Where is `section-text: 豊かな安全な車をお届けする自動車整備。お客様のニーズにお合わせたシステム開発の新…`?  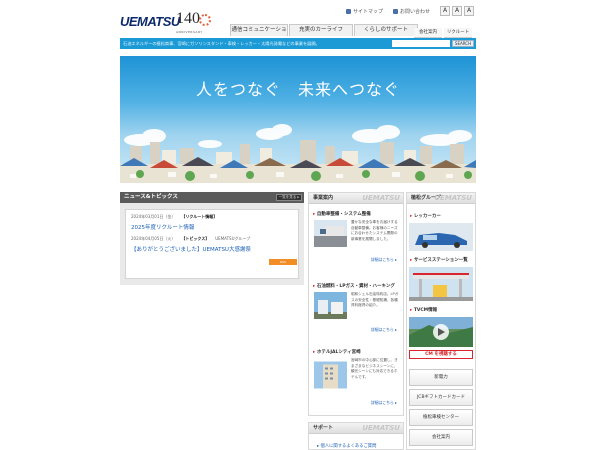
section-text: 豊かな安全な車をお届けする自動車整備。お客様のニーズにお合わせたシステム開発の新… is located at coordinates (374, 230).